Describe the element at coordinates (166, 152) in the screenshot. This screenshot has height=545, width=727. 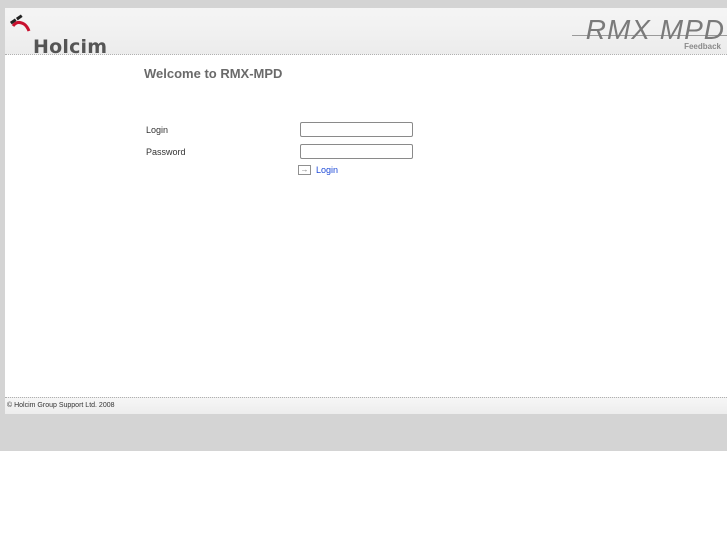
I see `password-label: Password` at that location.